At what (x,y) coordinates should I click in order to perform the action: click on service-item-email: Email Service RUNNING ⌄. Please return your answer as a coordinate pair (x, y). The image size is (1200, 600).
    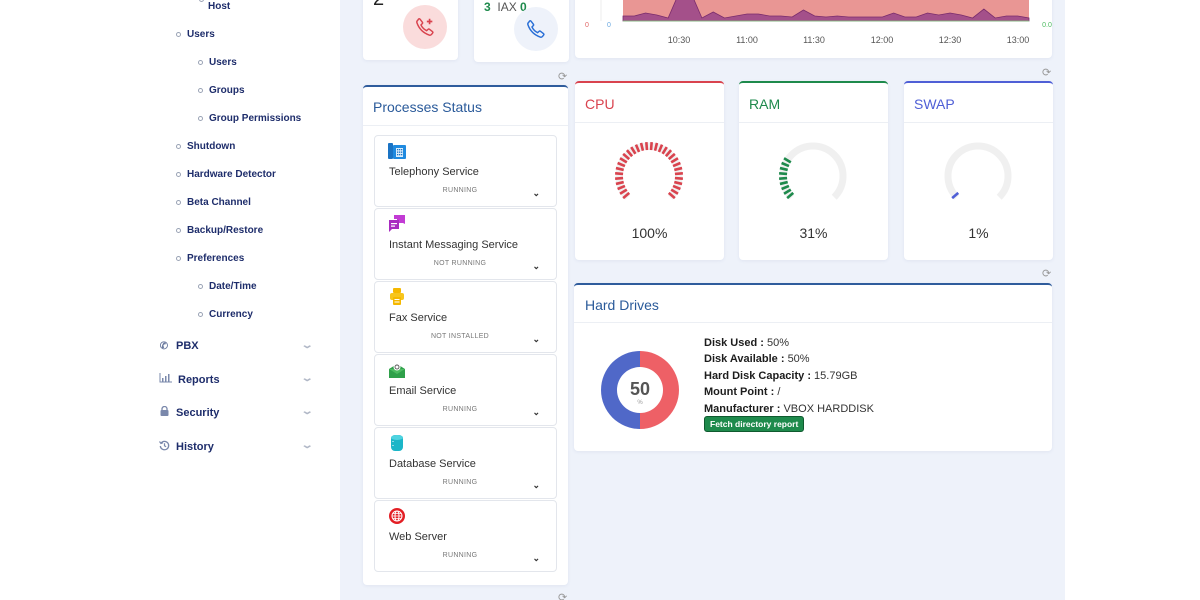
    Looking at the image, I should click on (465, 390).